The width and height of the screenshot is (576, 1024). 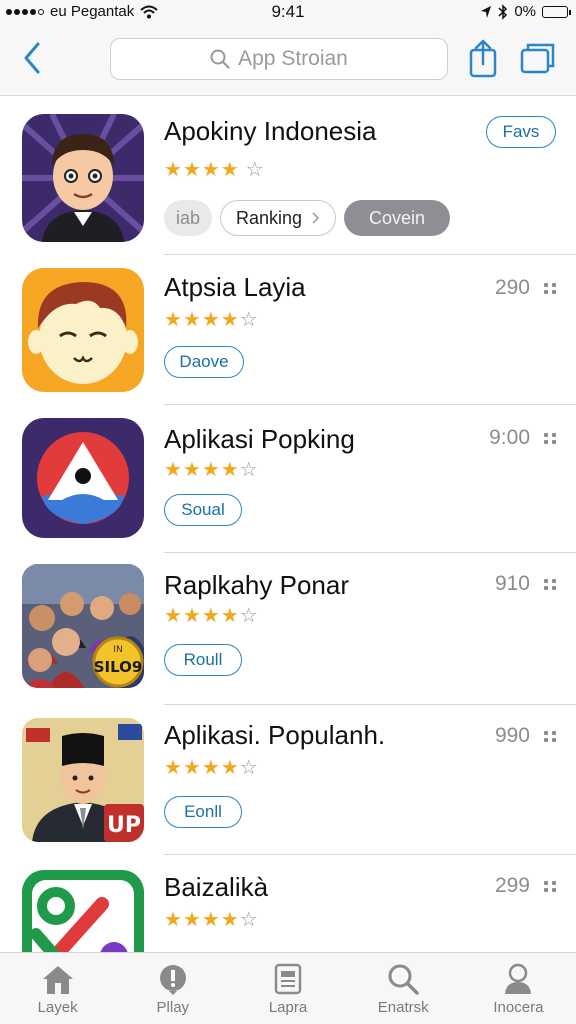 I want to click on chip-iab: iab, so click(x=188, y=218).